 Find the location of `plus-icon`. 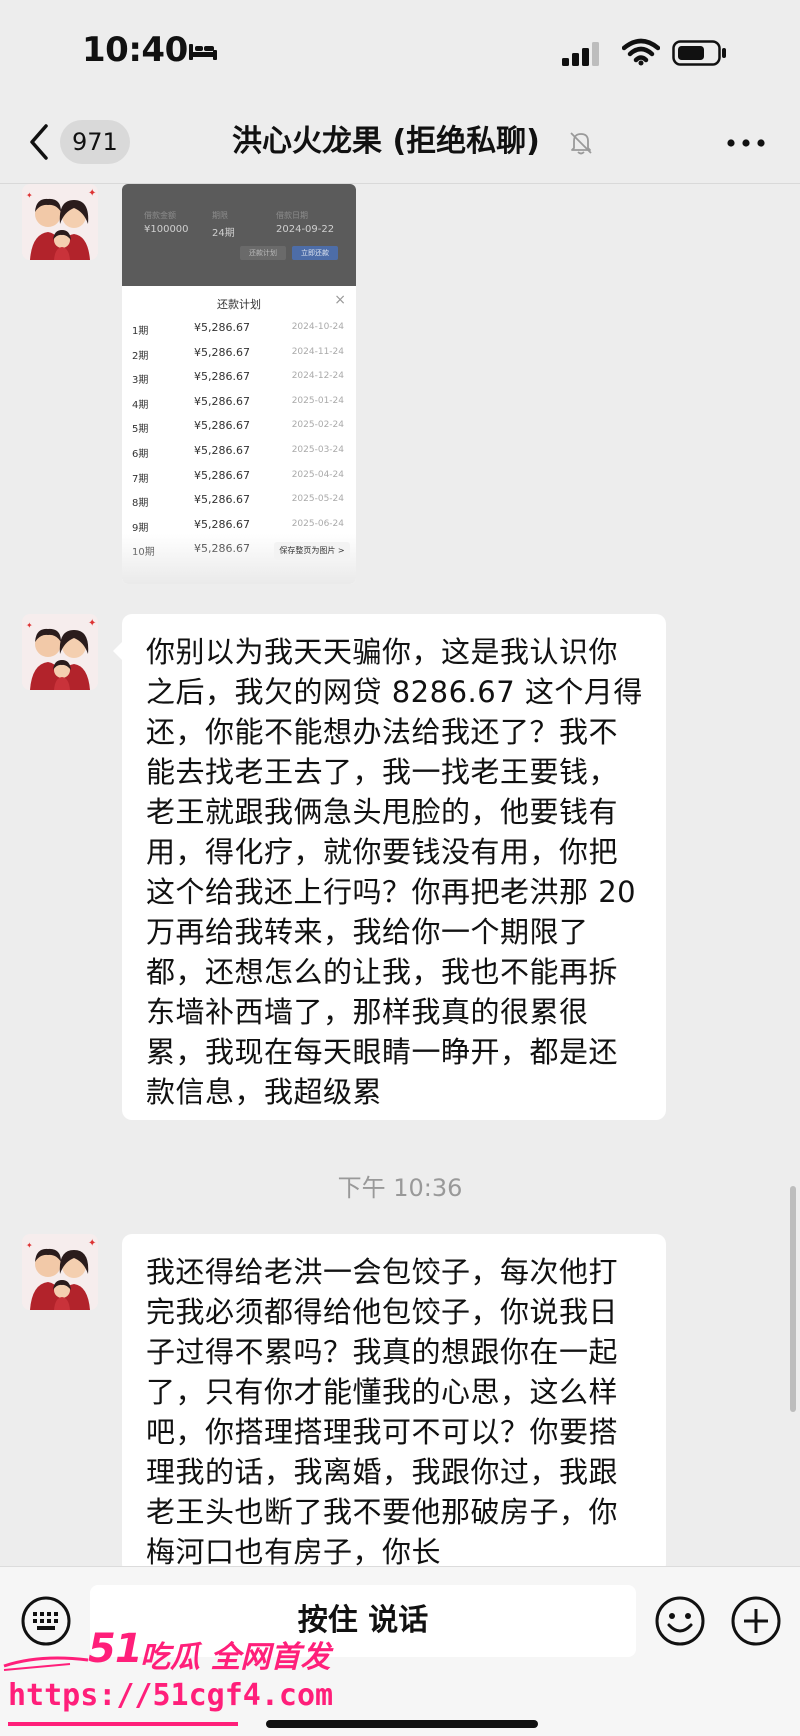

plus-icon is located at coordinates (756, 1621).